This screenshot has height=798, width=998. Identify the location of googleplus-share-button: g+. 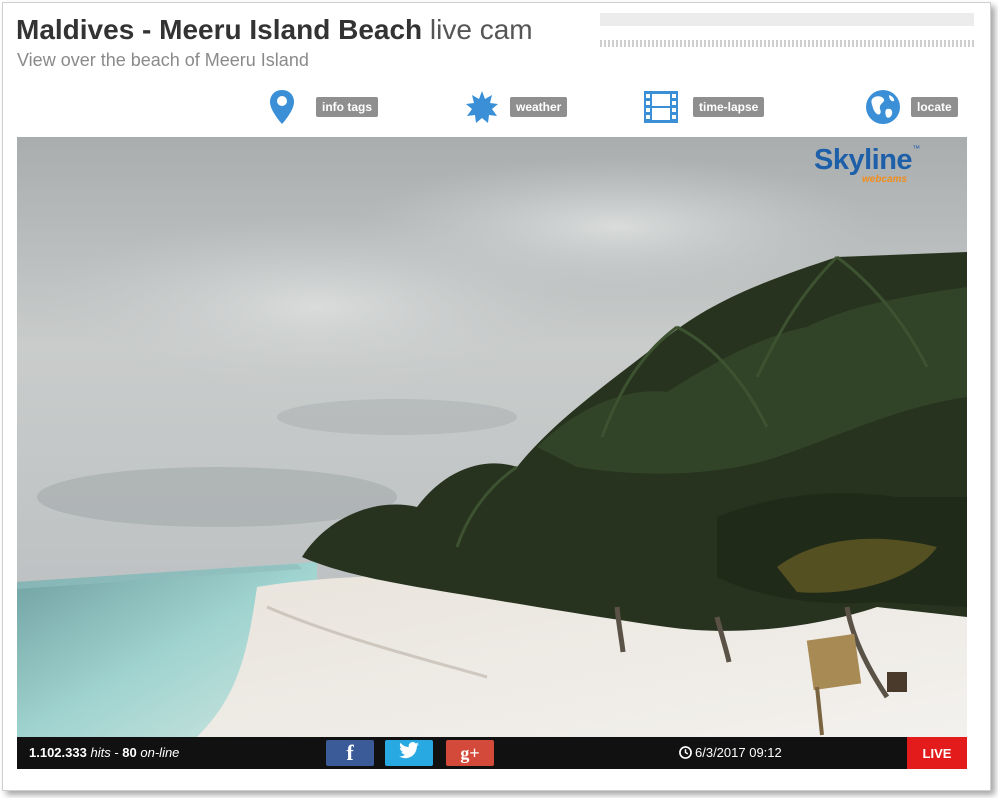
(470, 753).